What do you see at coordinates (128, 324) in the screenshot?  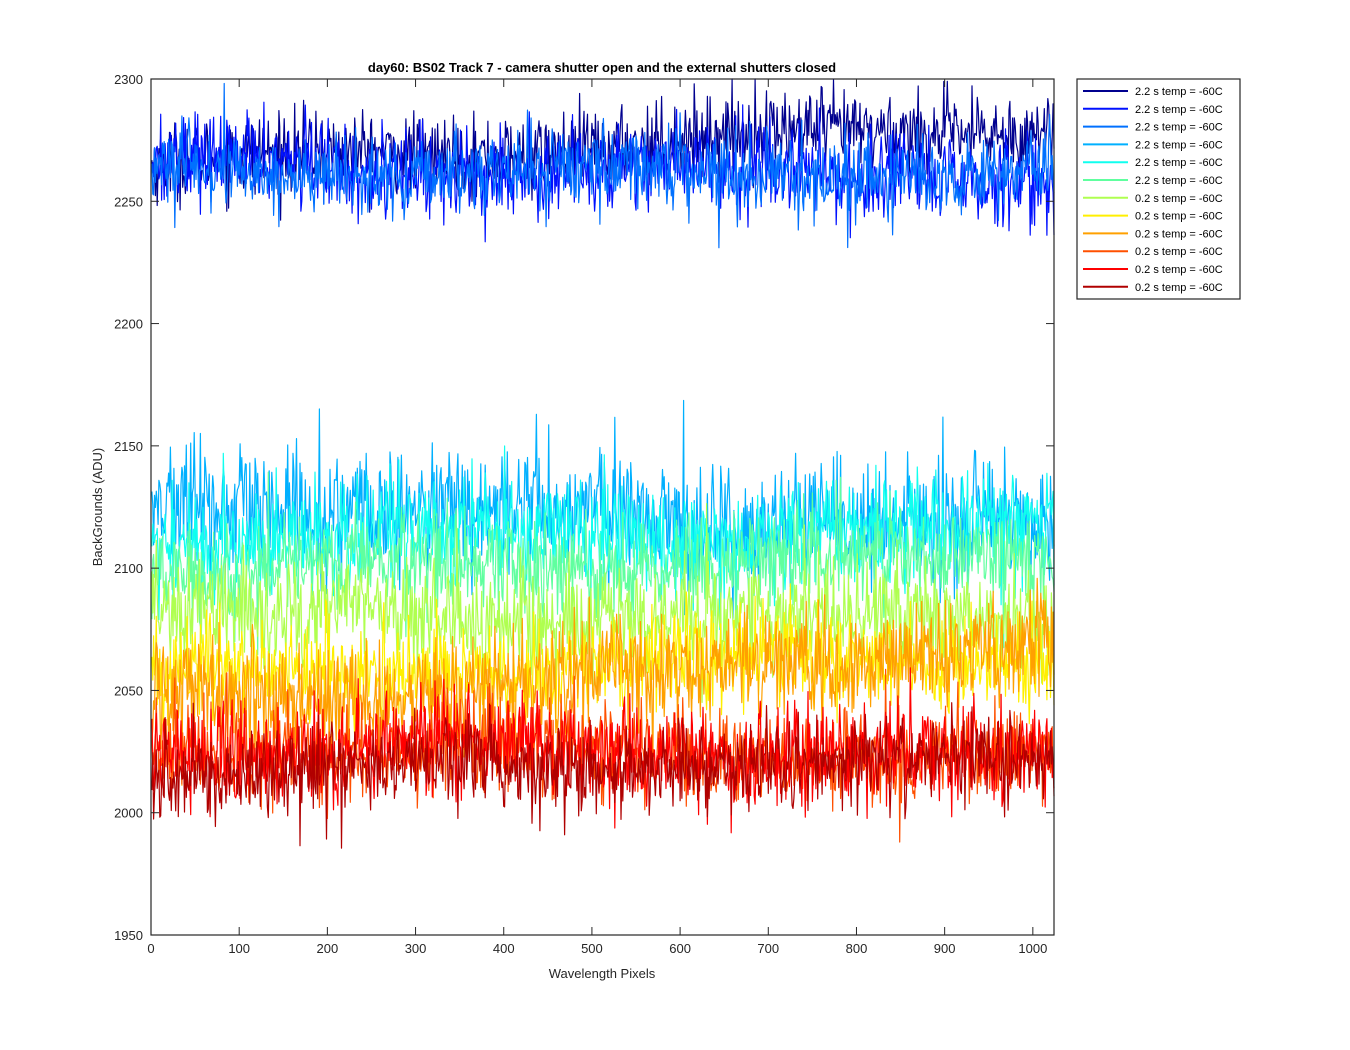 I see `y-tick-label: 2200` at bounding box center [128, 324].